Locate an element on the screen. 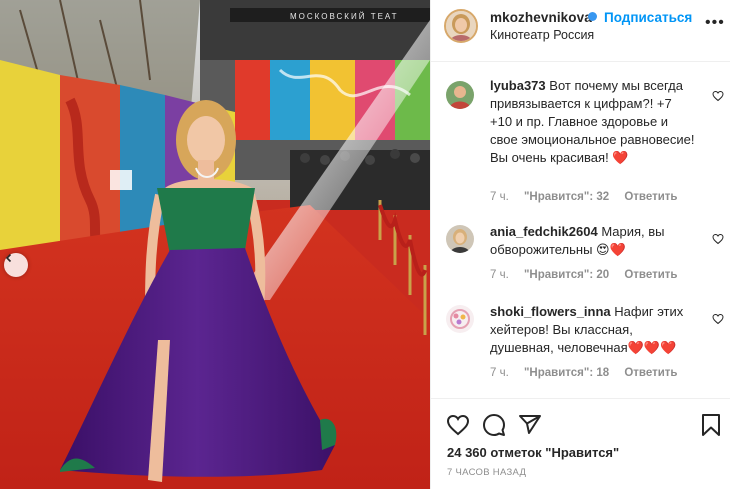 The height and width of the screenshot is (489, 730). author-username: mkozhevnikova is located at coordinates (541, 17).